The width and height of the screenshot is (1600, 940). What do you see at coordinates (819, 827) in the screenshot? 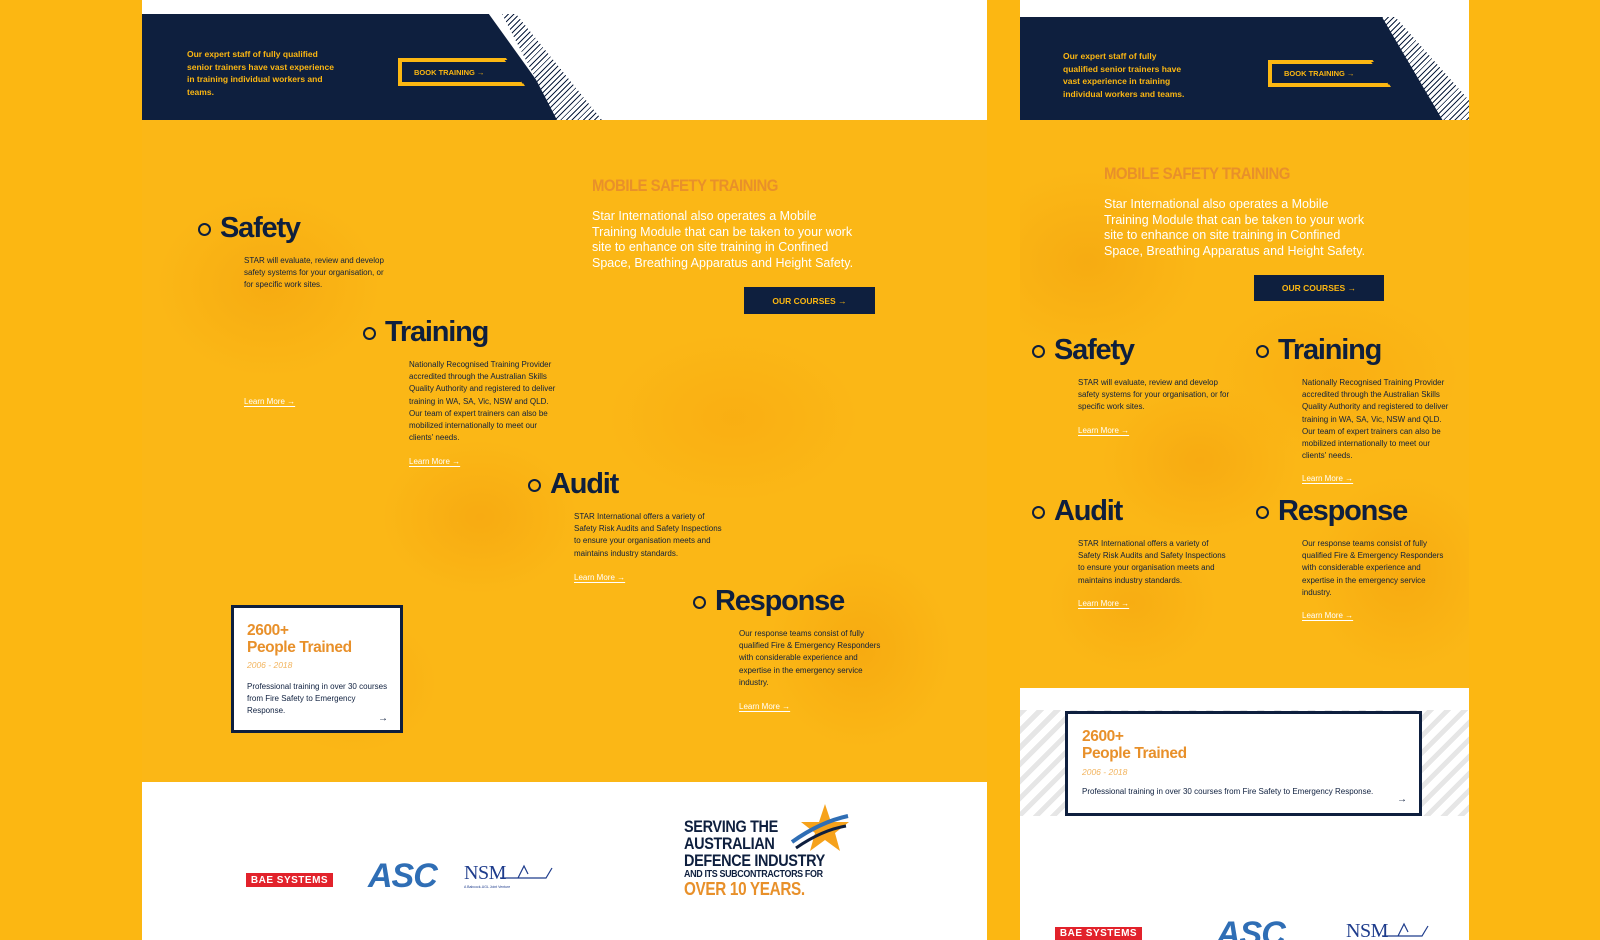
I see `star-logo-icon` at bounding box center [819, 827].